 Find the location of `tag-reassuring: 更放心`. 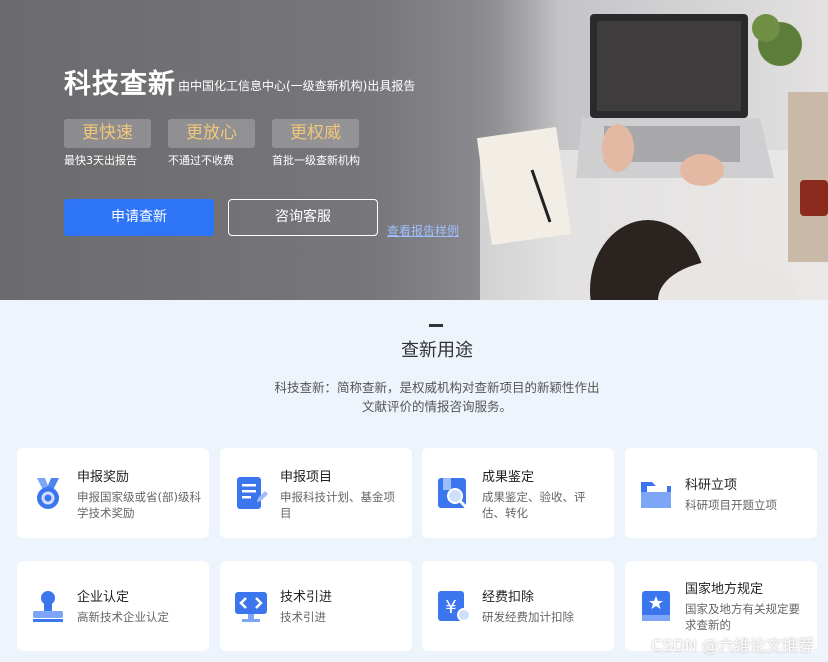

tag-reassuring: 更放心 is located at coordinates (211, 133).